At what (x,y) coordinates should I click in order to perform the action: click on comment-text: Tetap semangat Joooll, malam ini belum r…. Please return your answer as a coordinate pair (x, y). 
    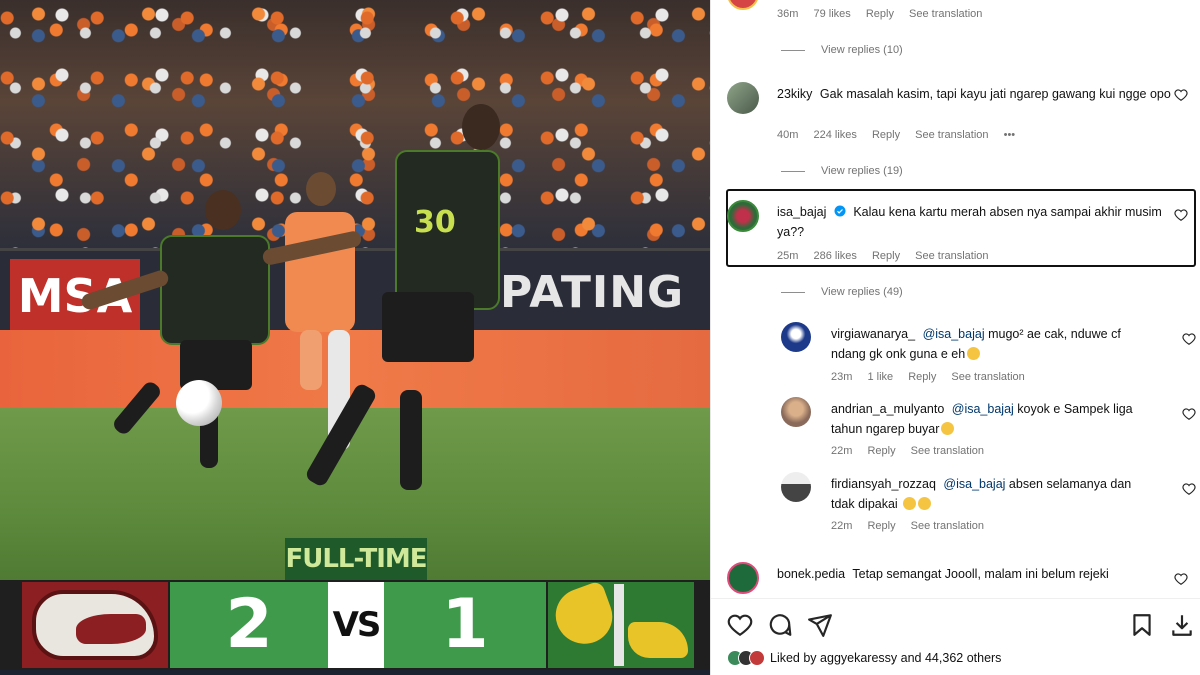
    Looking at the image, I should click on (980, 574).